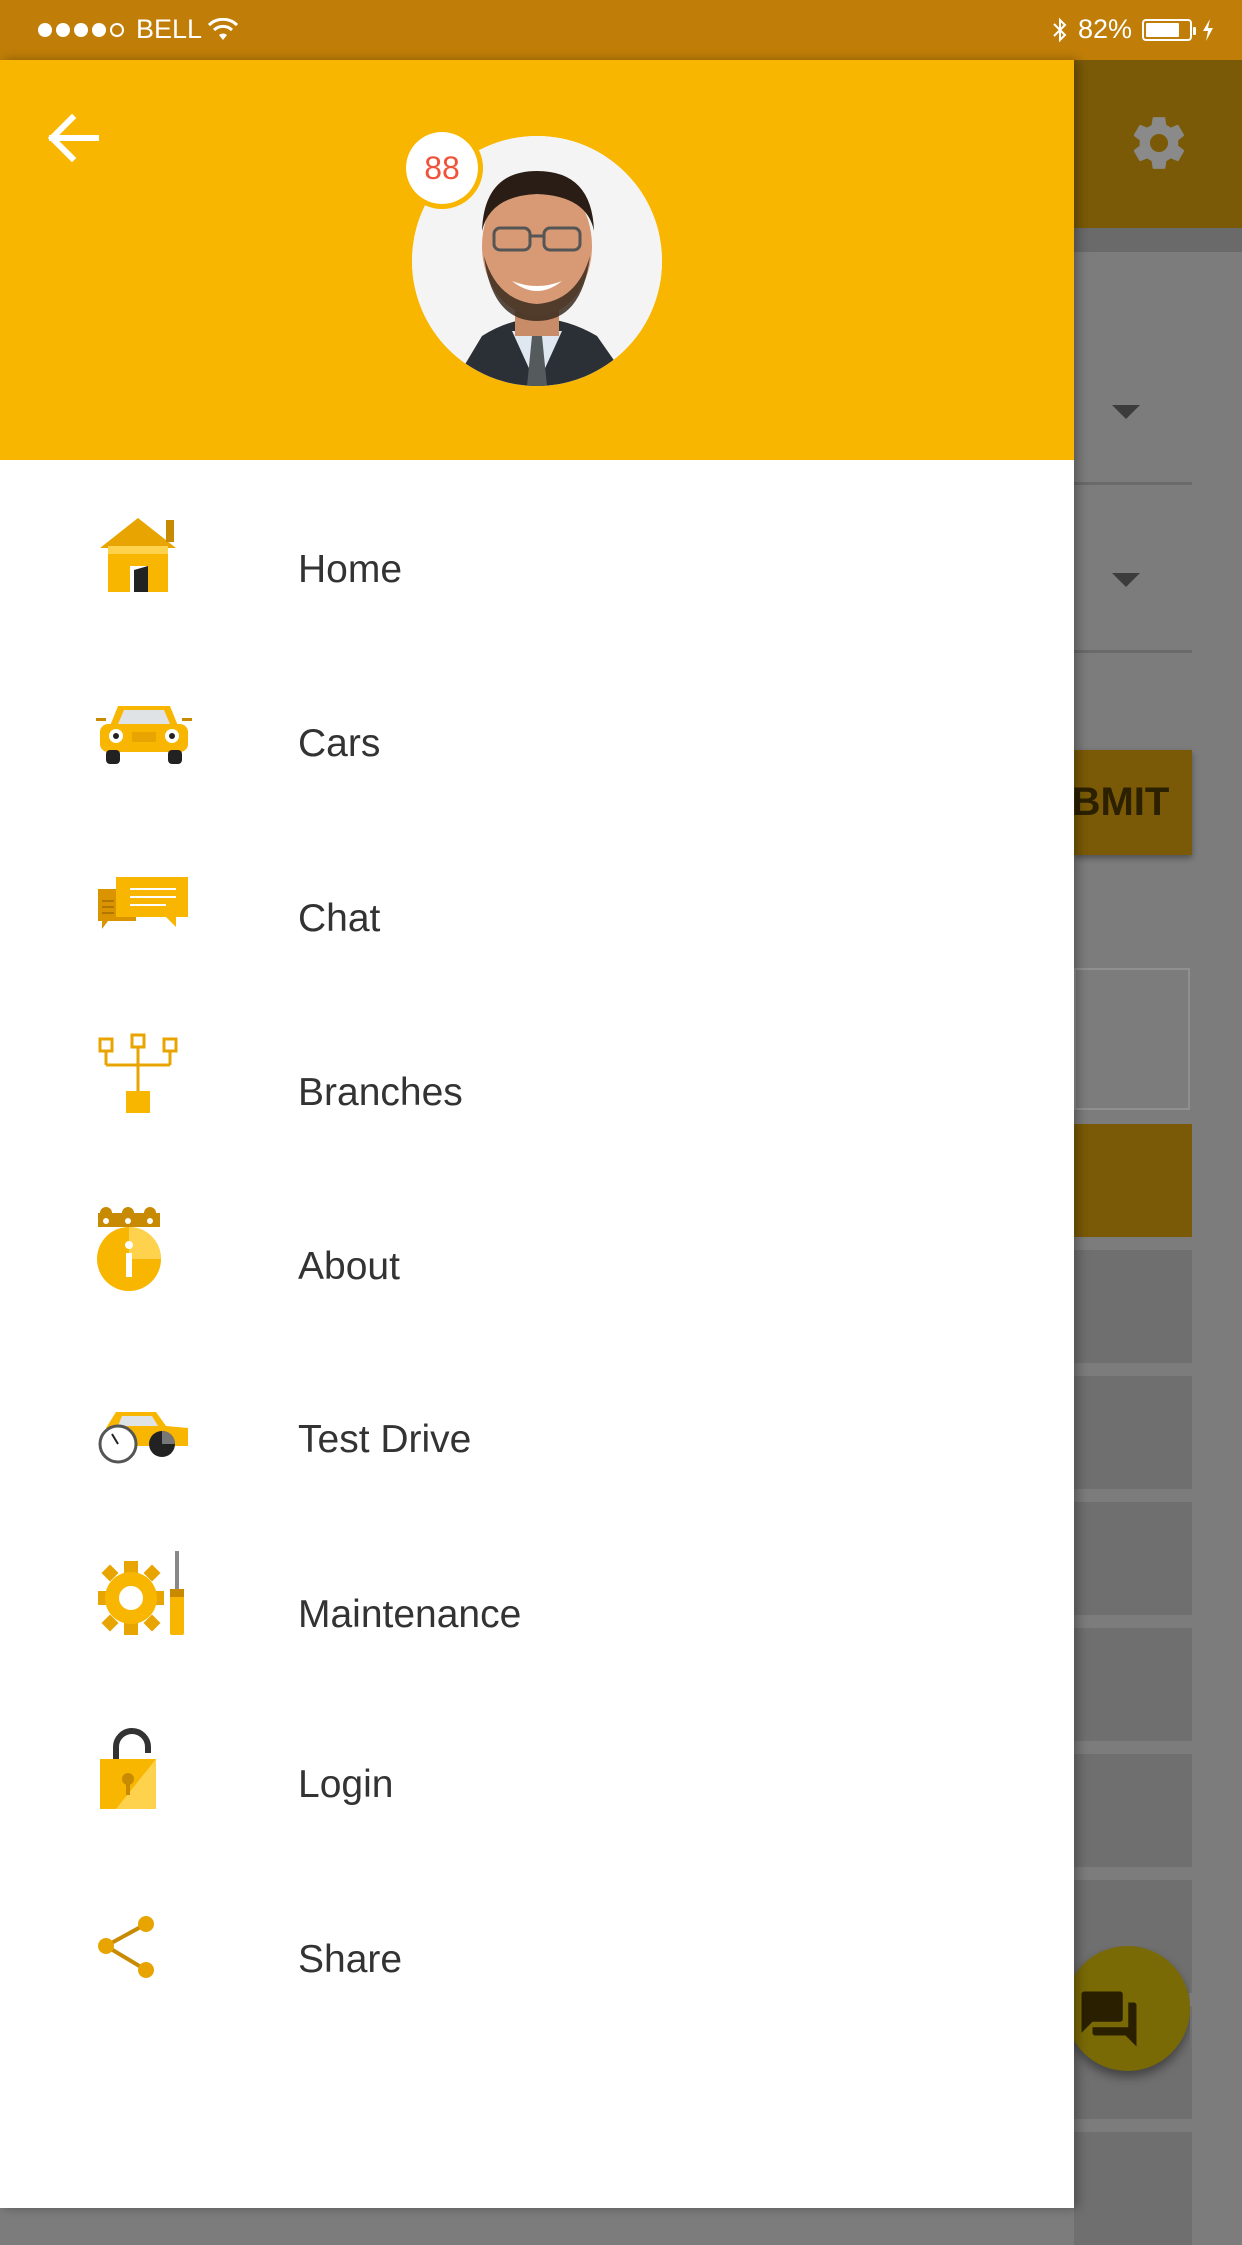  Describe the element at coordinates (537, 924) in the screenshot. I see `menu-item-chat: Chat` at that location.